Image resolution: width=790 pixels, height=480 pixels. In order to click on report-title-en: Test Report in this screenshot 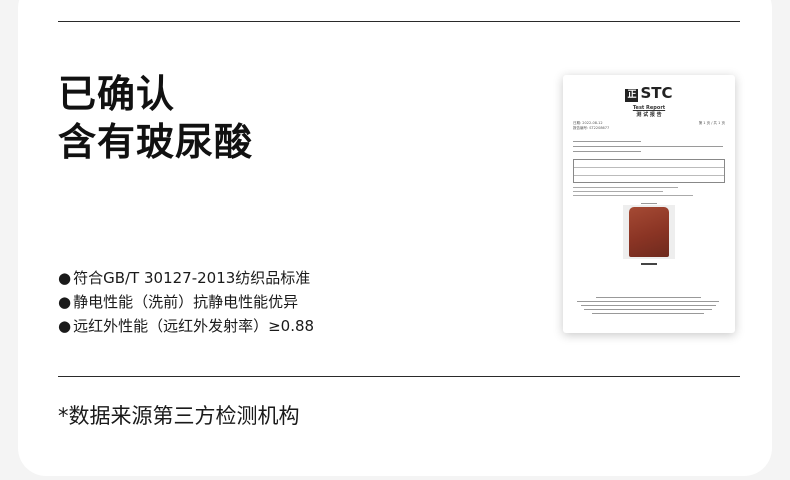, I will do `click(649, 108)`.